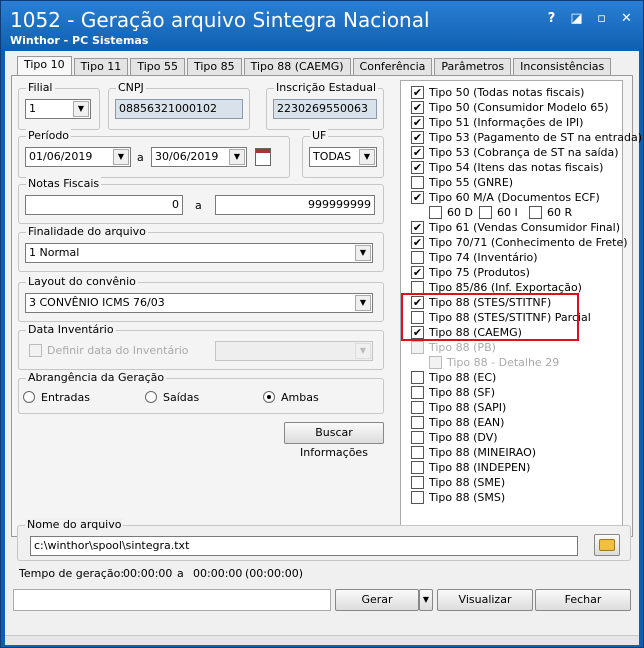  I want to click on tab-conferencia: Conferência, so click(392, 67).